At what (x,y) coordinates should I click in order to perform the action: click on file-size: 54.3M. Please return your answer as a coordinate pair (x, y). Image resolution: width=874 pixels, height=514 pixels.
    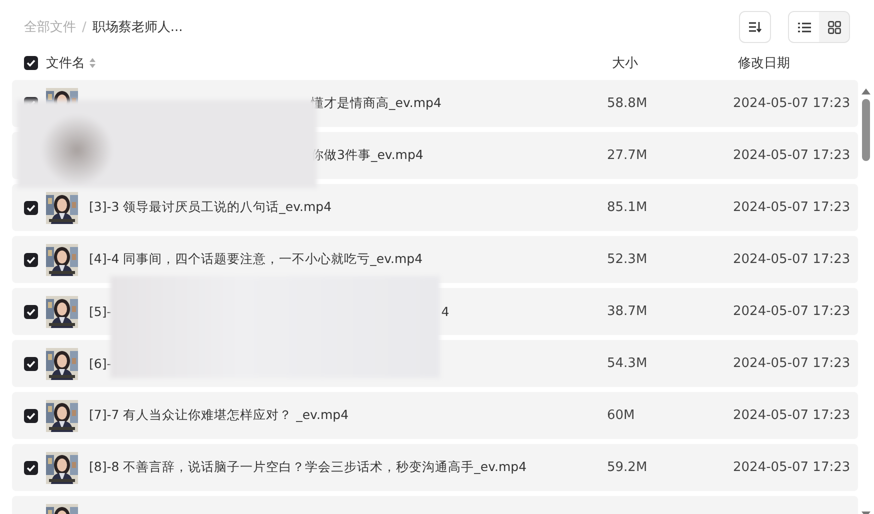
    Looking at the image, I should click on (627, 363).